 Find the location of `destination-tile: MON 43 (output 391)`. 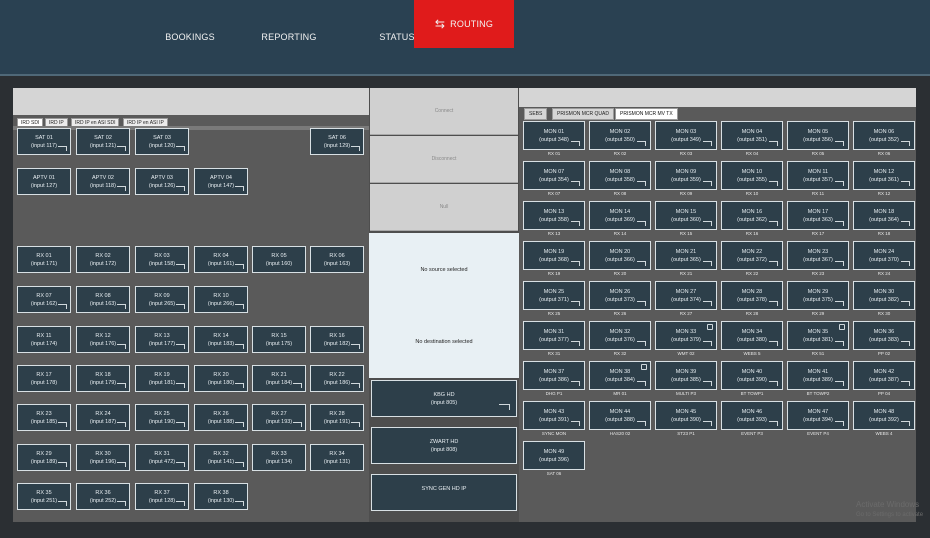

destination-tile: MON 43 (output 391) is located at coordinates (554, 415).